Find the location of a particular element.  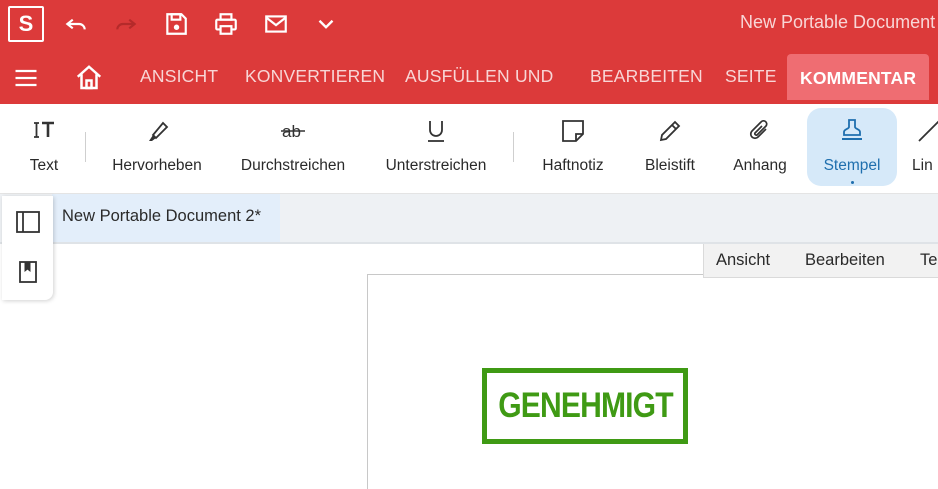

tab-konvertieren: KONVERTIEREN is located at coordinates (315, 76).